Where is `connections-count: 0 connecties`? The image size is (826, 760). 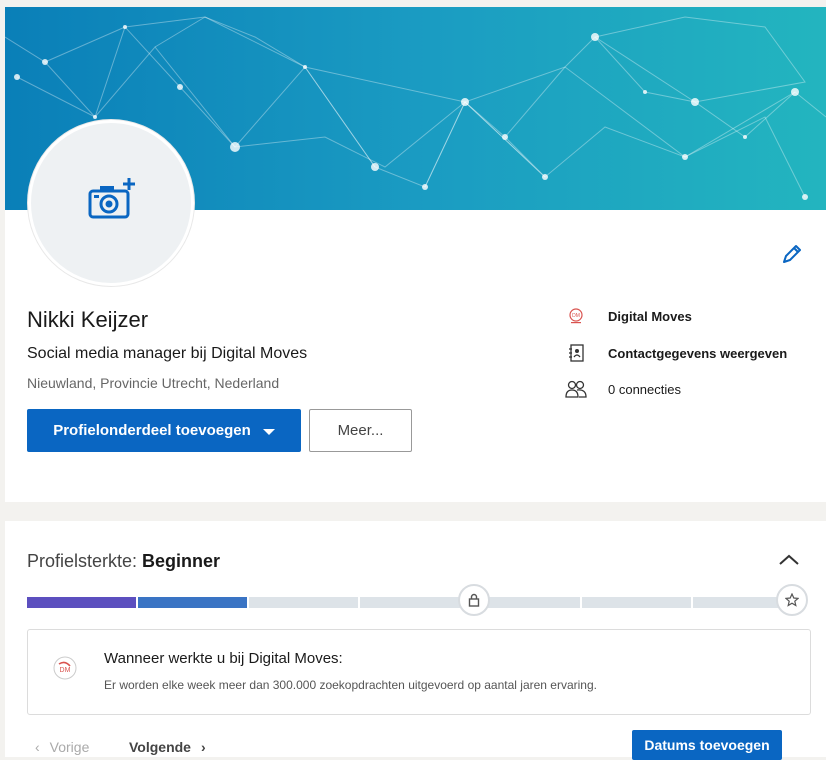
connections-count: 0 connecties is located at coordinates (644, 389).